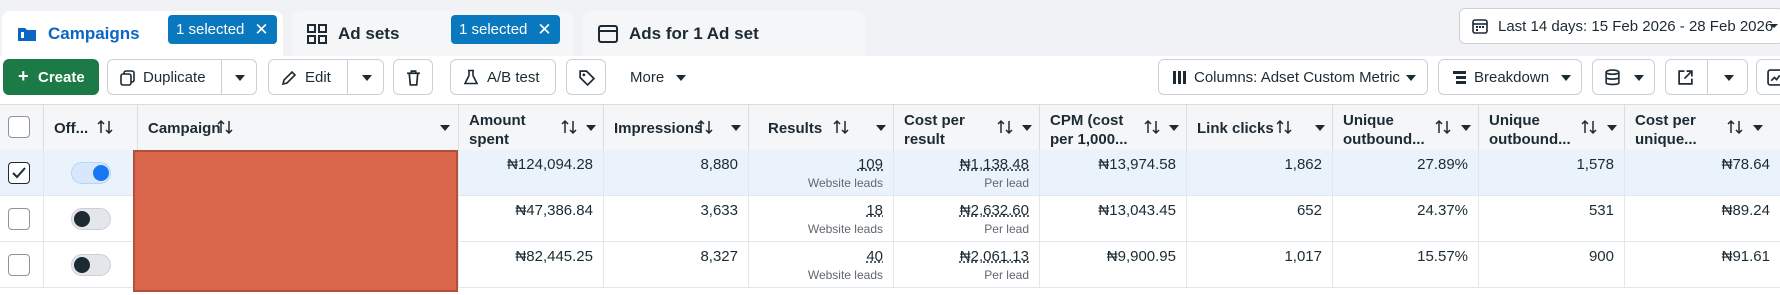 Image resolution: width=1780 pixels, height=295 pixels. What do you see at coordinates (318, 77) in the screenshot?
I see `edit-label: Edit` at bounding box center [318, 77].